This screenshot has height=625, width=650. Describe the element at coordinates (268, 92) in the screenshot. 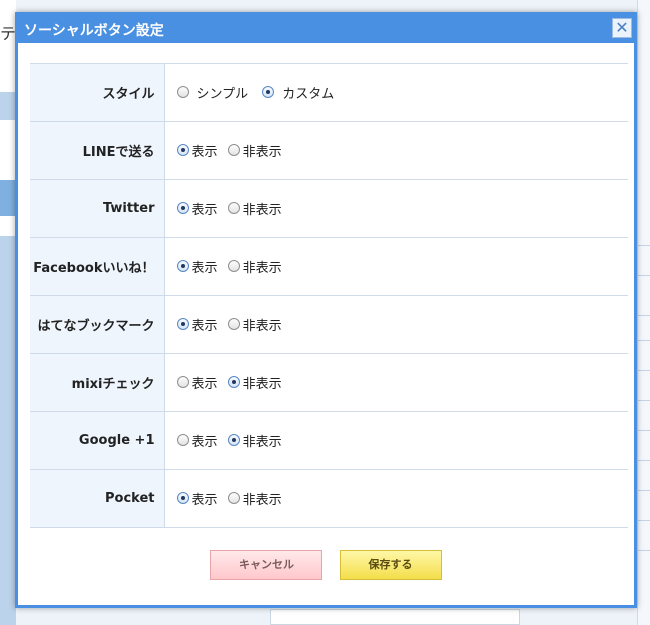

I see `radio-custom` at that location.